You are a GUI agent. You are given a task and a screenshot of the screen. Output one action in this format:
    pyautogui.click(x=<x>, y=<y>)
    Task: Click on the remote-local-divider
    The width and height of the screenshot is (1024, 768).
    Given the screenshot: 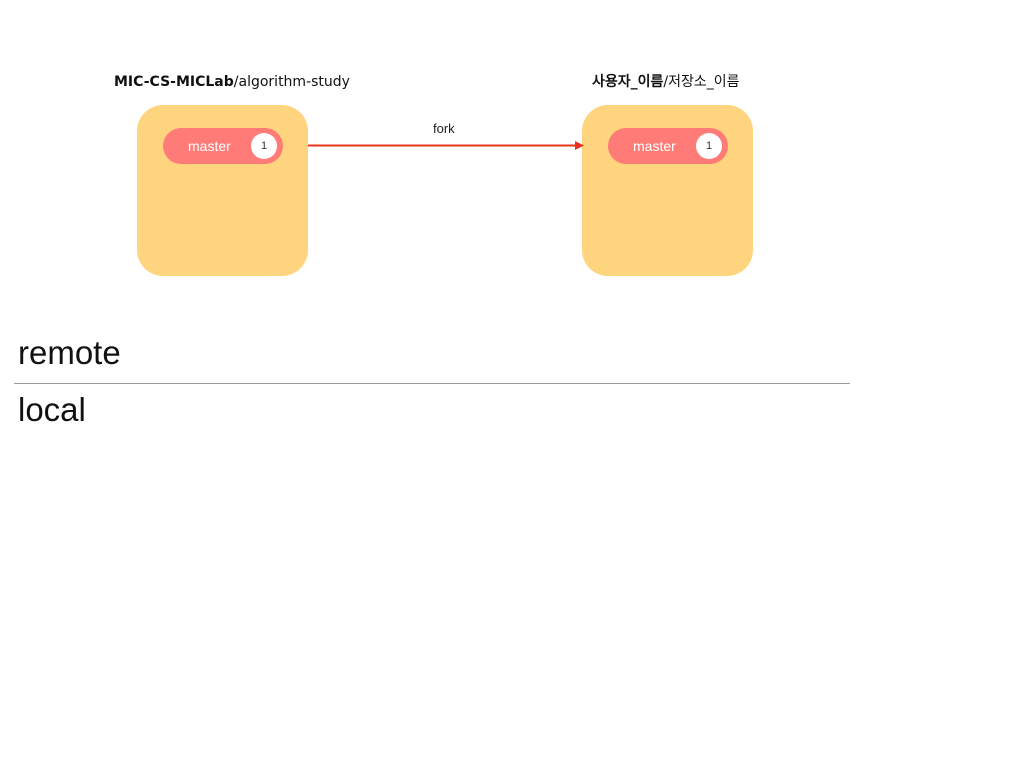 What is the action you would take?
    pyautogui.click(x=432, y=383)
    